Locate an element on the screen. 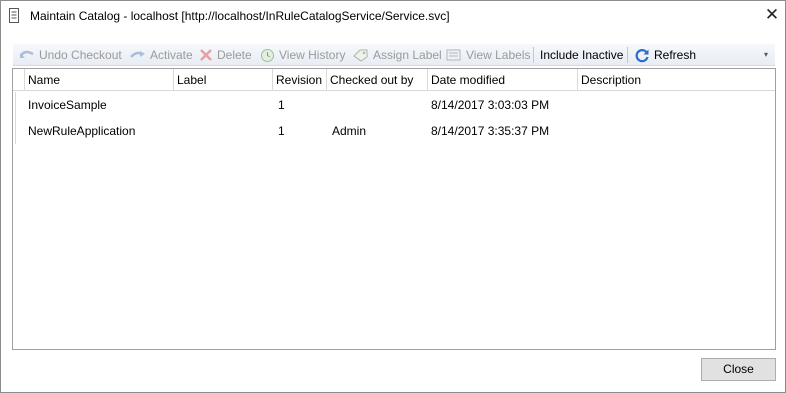  close-icon: ✕ is located at coordinates (772, 16).